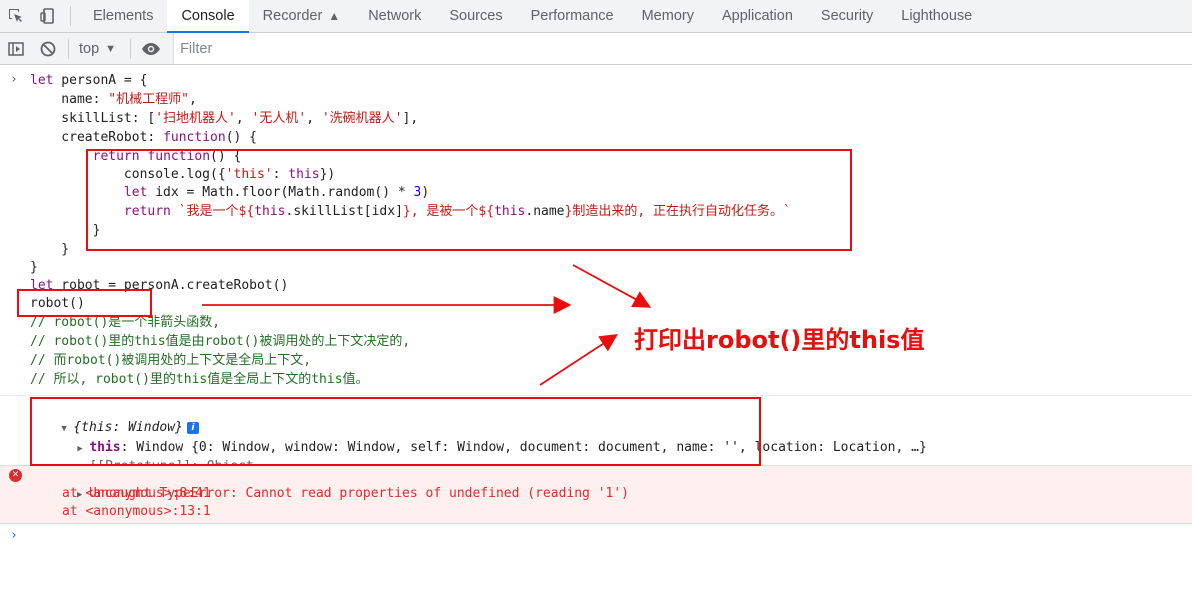 This screenshot has width=1192, height=599. Describe the element at coordinates (779, 340) in the screenshot. I see `annotation-text: 打印出robot()里的this值` at that location.